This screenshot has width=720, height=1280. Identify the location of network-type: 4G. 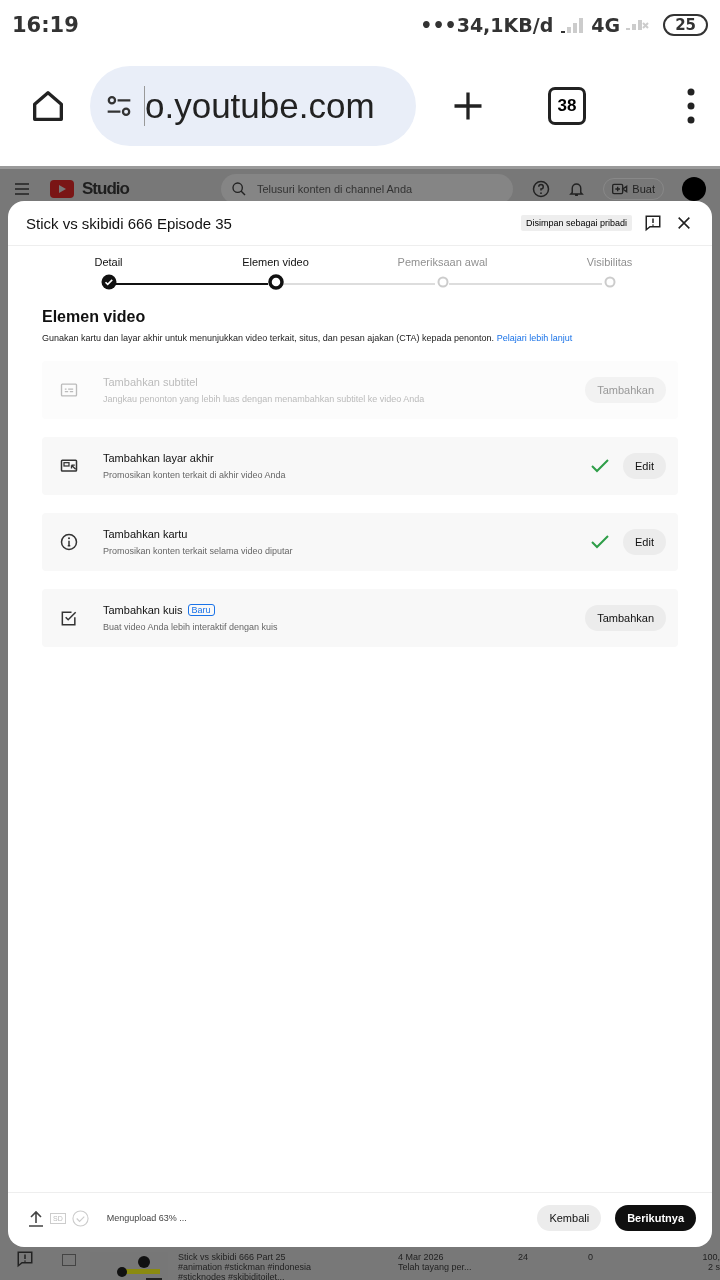
(606, 25).